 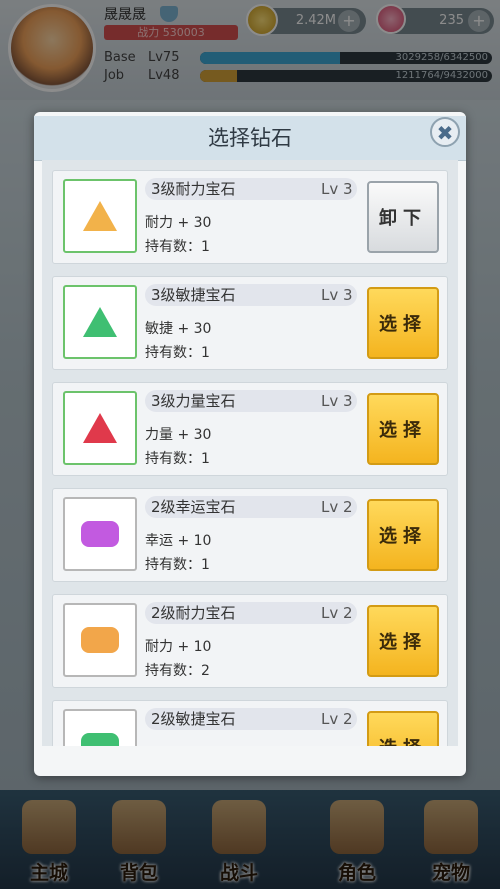 I want to click on dialog-title: 选择钻石, so click(x=250, y=138).